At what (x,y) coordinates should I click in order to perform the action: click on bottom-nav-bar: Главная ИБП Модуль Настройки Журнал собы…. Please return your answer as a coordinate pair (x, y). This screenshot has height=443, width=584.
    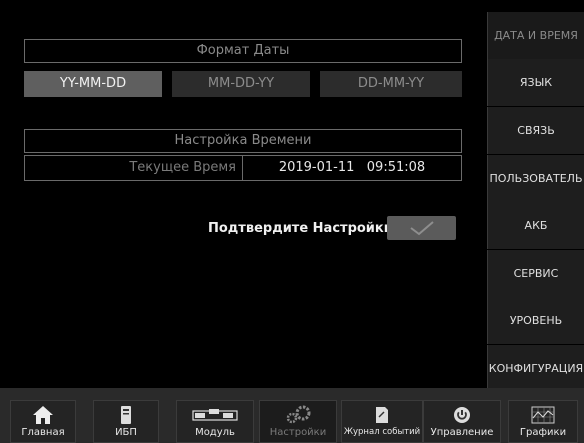
    Looking at the image, I should click on (292, 415).